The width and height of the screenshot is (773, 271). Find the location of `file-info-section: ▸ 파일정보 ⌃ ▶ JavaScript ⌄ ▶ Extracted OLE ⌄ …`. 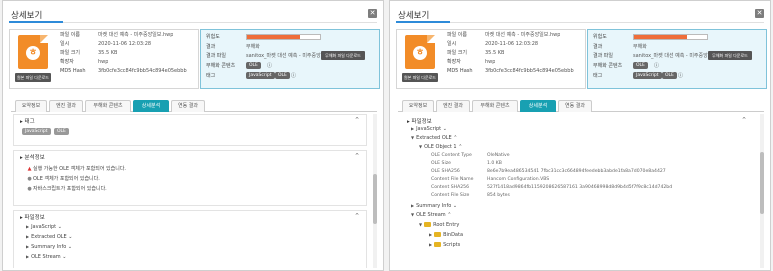

file-info-section: ▸ 파일정보 ⌃ ▶ JavaScript ⌄ ▶ Extracted OLE ⌄ … is located at coordinates (190, 239).